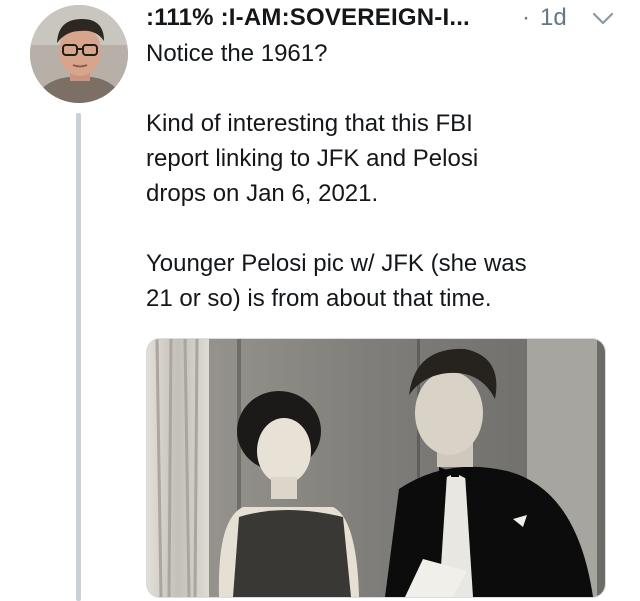  What do you see at coordinates (78, 357) in the screenshot?
I see `thread-line` at bounding box center [78, 357].